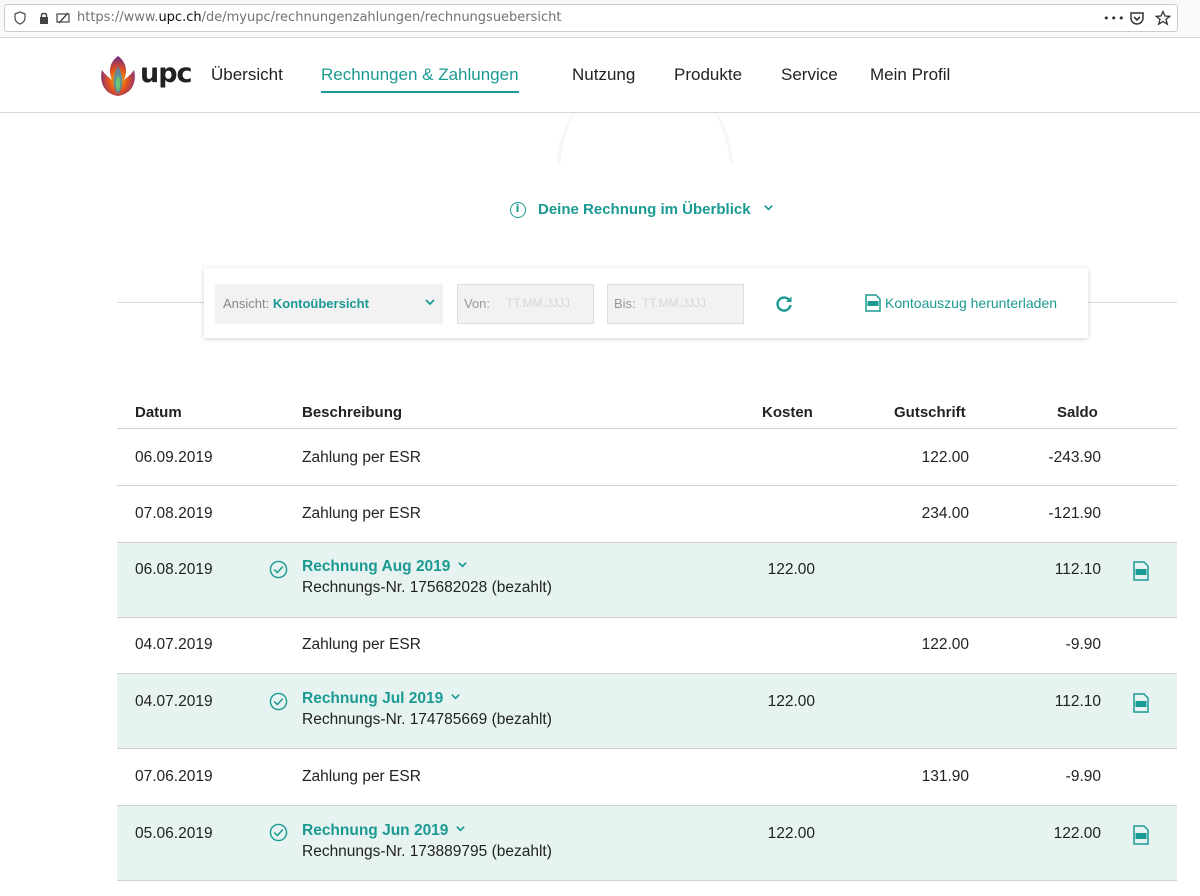 The width and height of the screenshot is (1200, 896). What do you see at coordinates (784, 304) in the screenshot?
I see `refresh-icon` at bounding box center [784, 304].